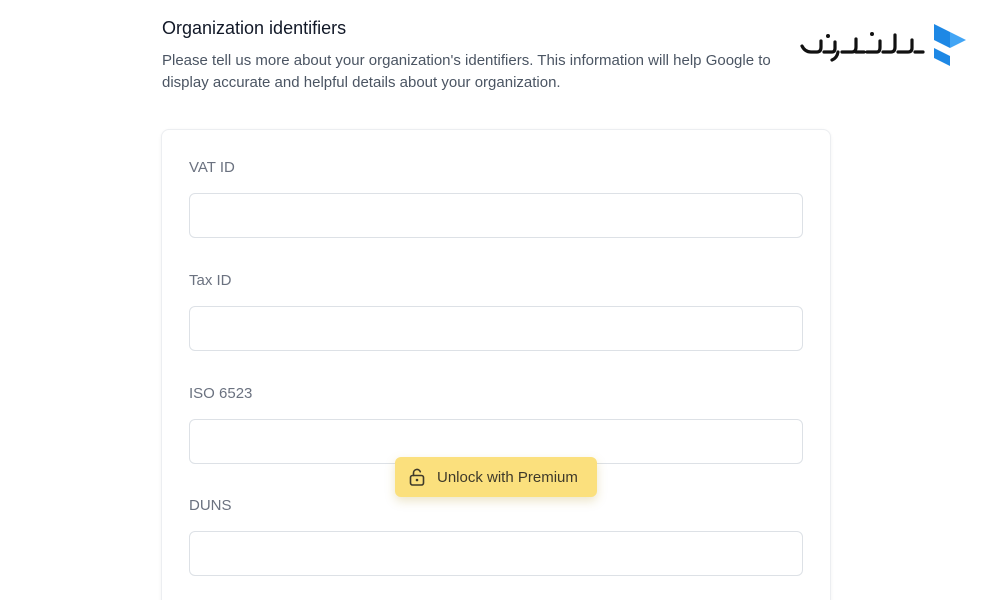 The width and height of the screenshot is (1000, 600). I want to click on unlock-premium-button: Unlock with Premium, so click(496, 477).